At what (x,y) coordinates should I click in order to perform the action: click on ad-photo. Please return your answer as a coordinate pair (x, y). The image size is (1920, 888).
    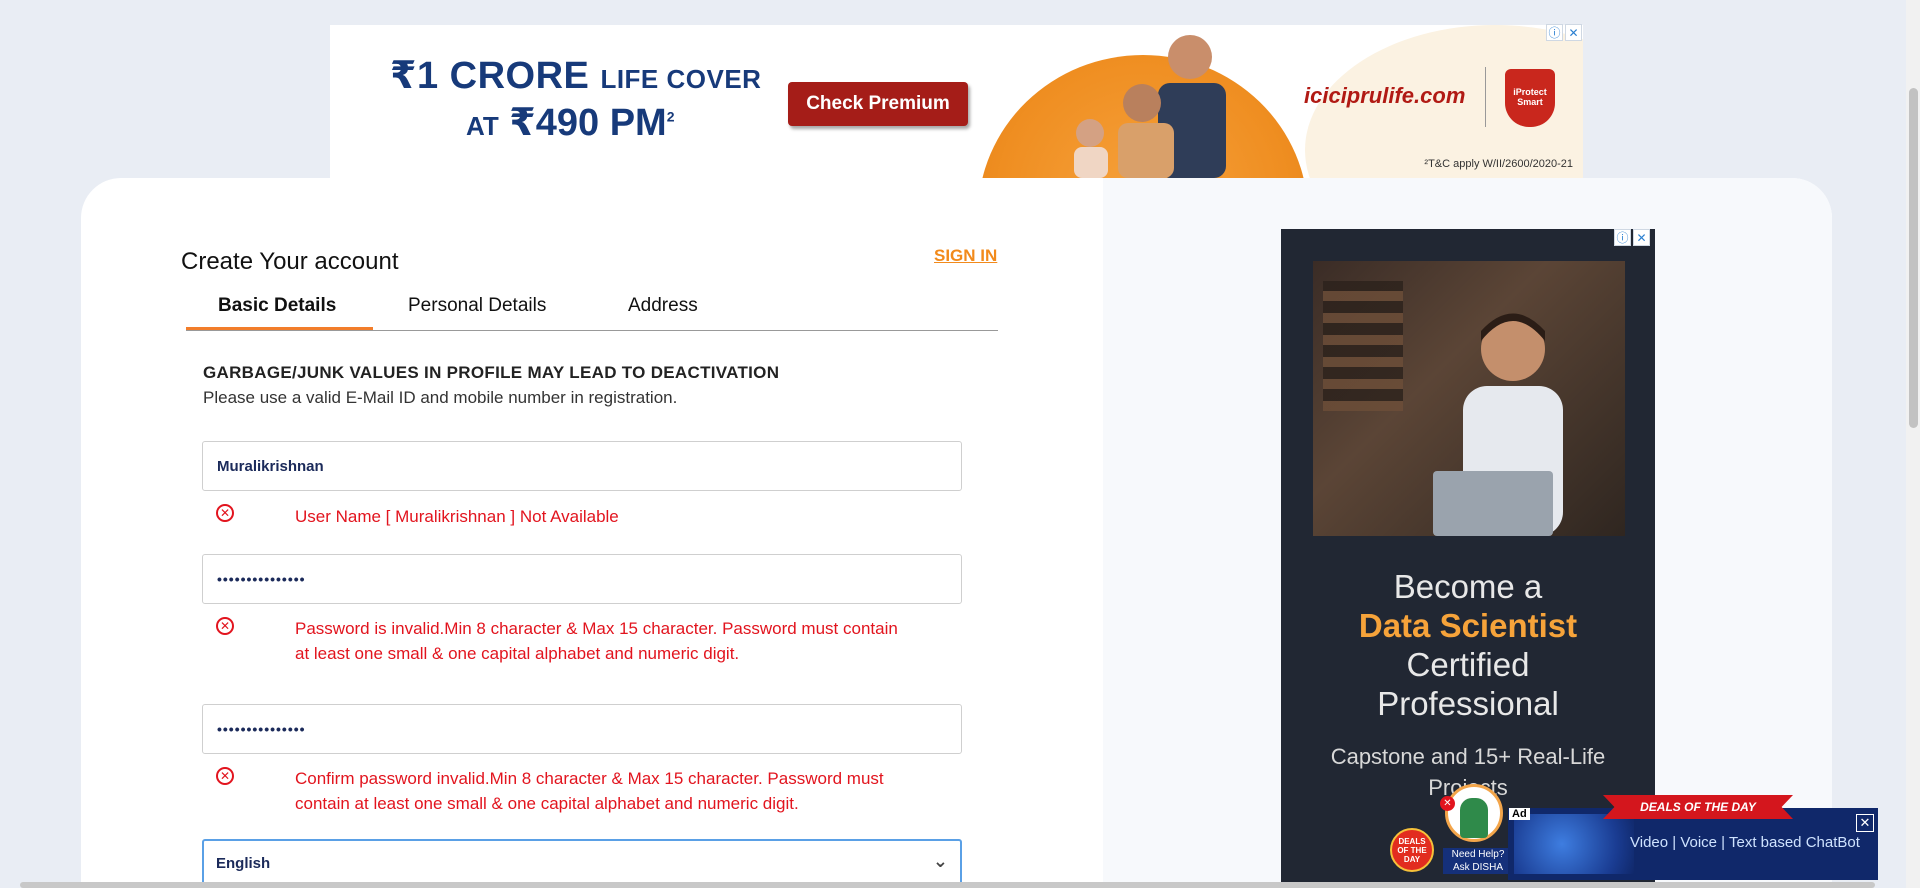
    Looking at the image, I should click on (1469, 398).